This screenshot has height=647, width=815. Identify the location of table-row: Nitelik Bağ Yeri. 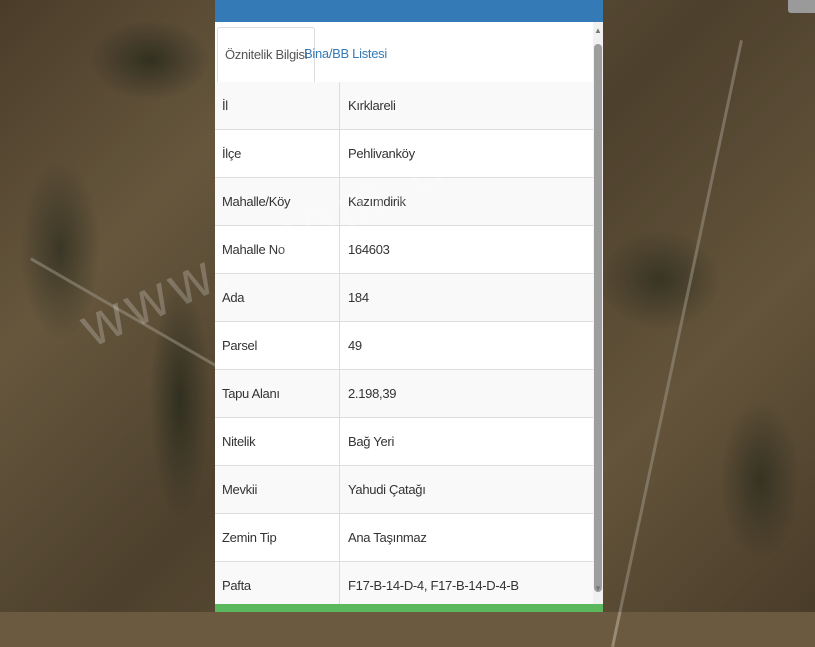
(404, 442).